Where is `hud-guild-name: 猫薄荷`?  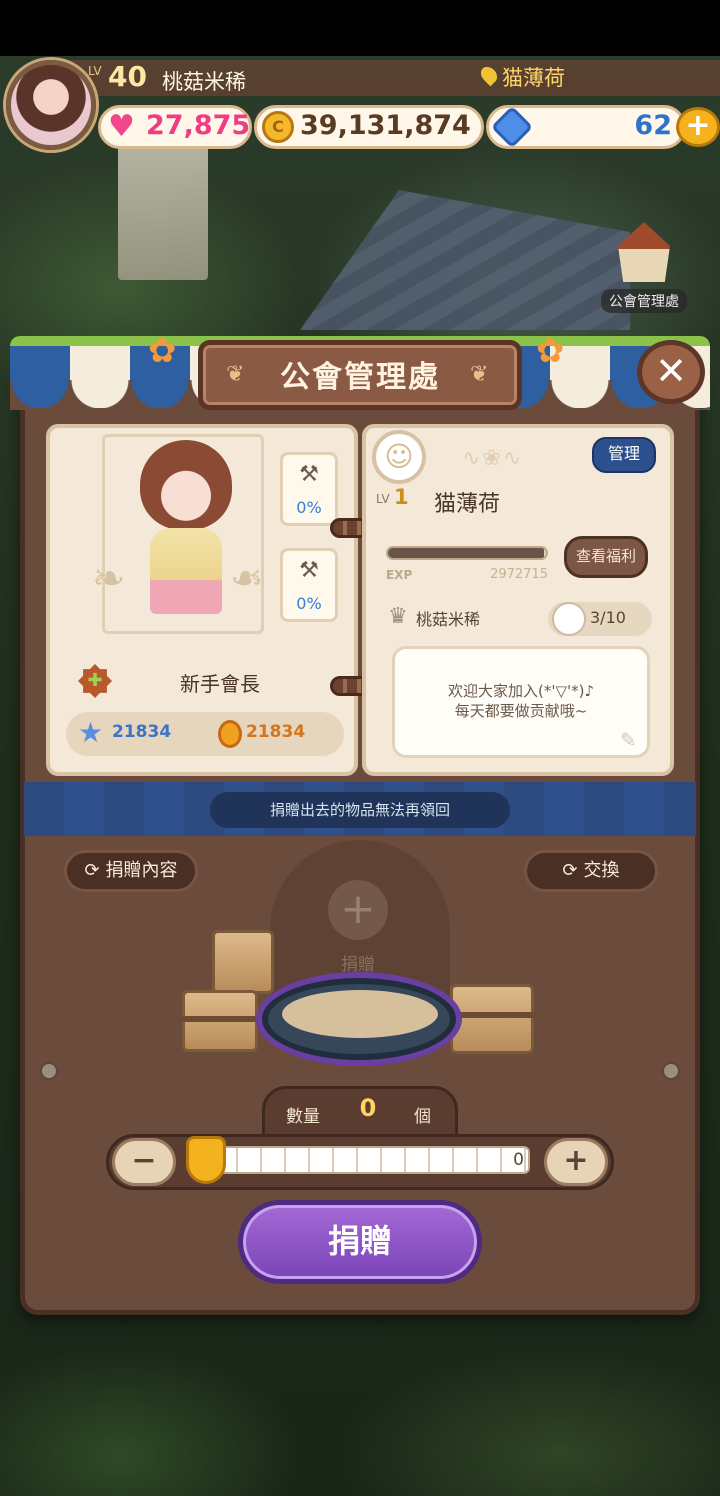 hud-guild-name: 猫薄荷 is located at coordinates (533, 77).